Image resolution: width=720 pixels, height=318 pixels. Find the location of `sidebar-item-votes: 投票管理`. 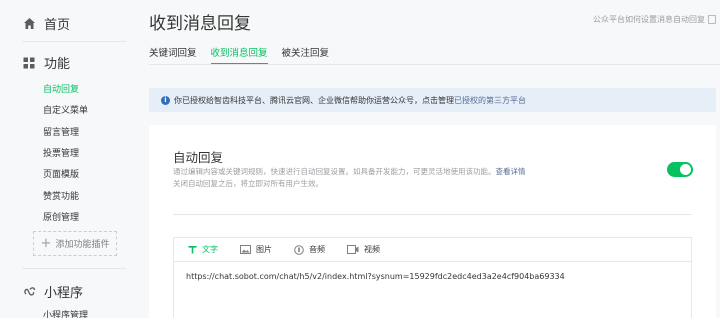

sidebar-item-votes: 投票管理 is located at coordinates (61, 152).